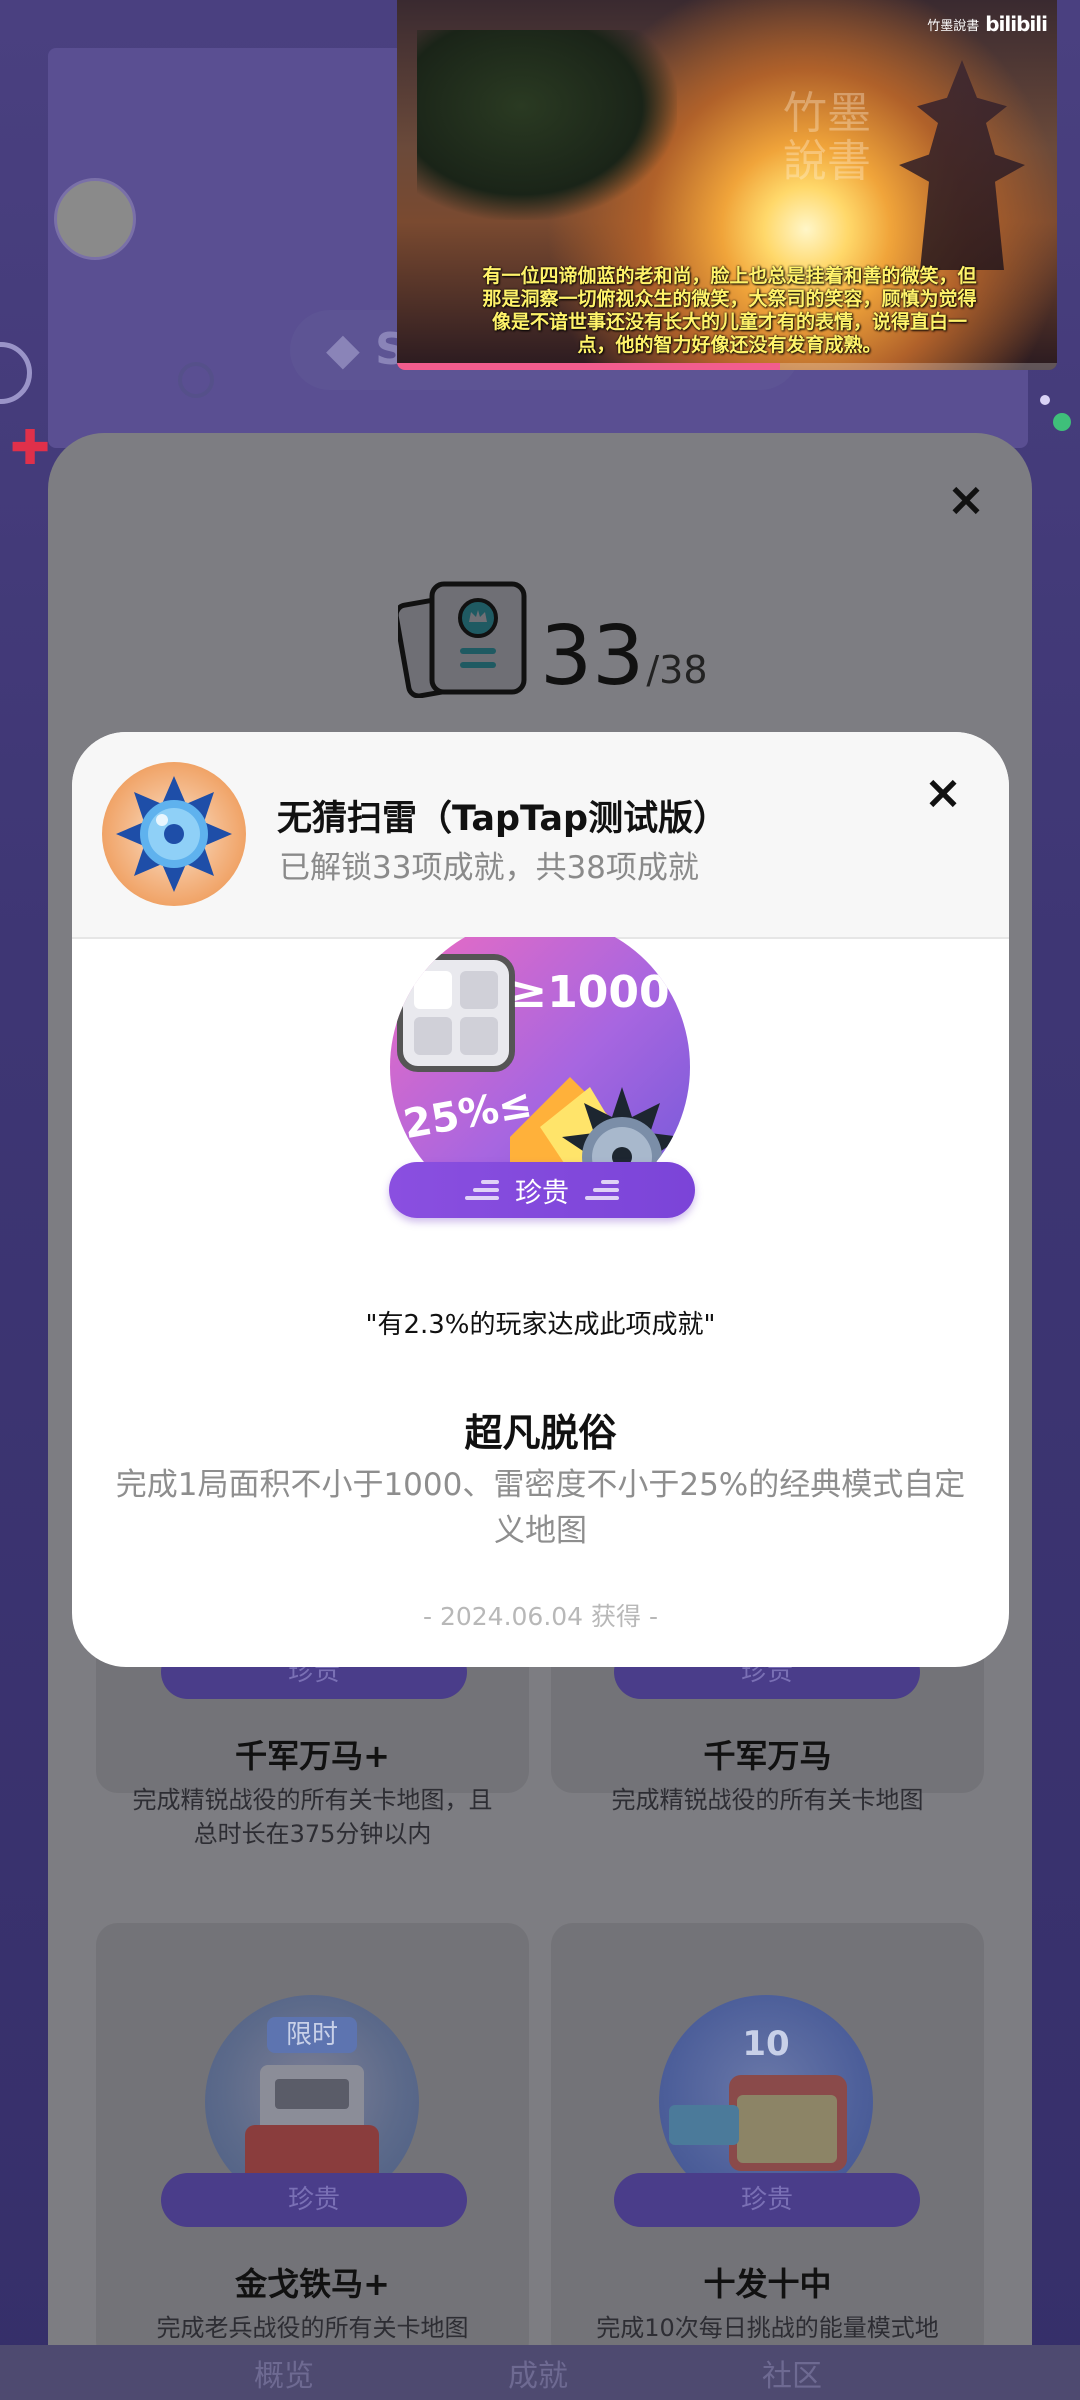 The image size is (1080, 2400). I want to click on video-progress-fill, so click(588, 366).